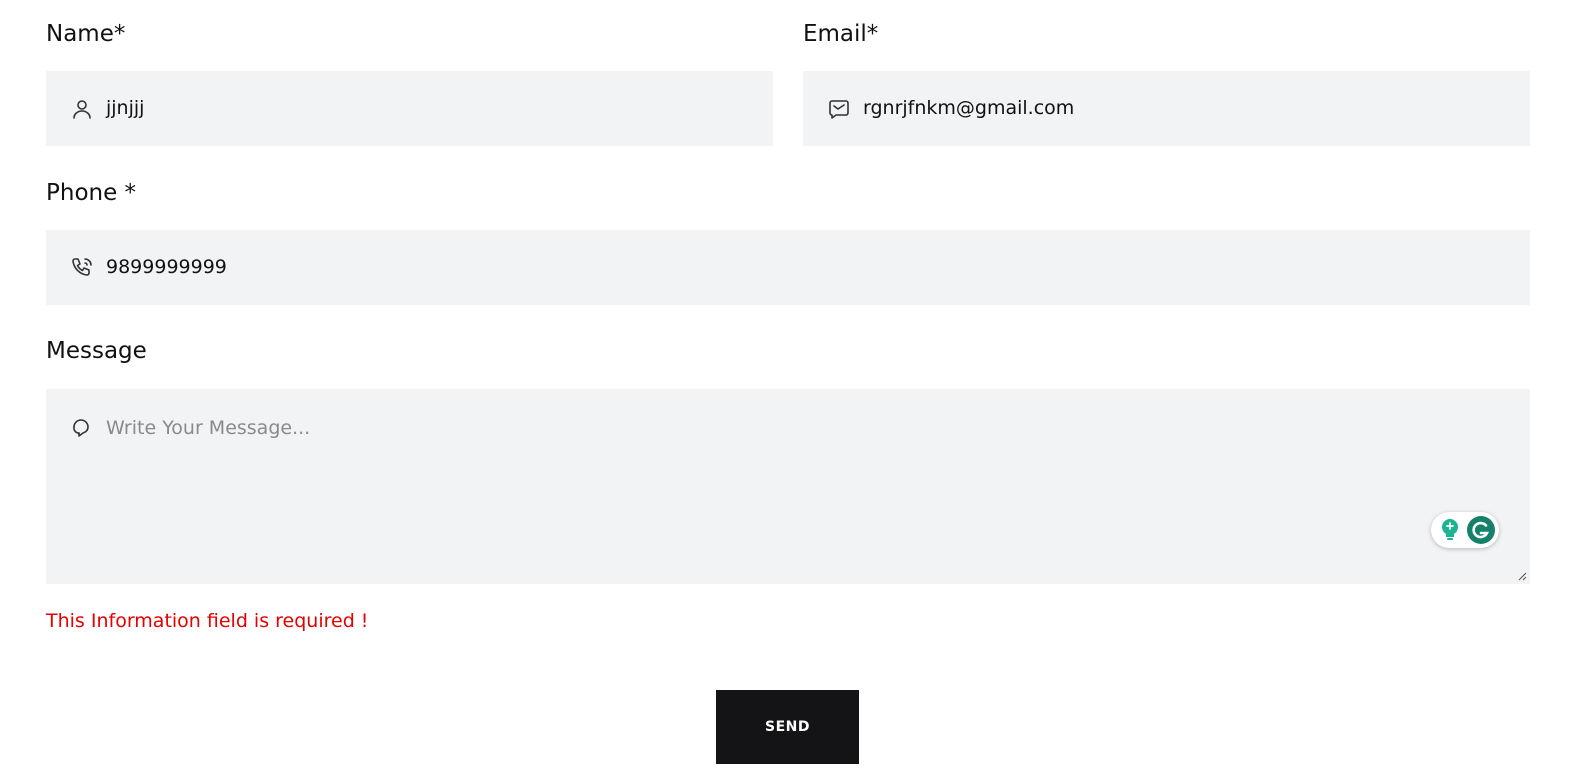 The height and width of the screenshot is (778, 1569). I want to click on email-field: rgnrjfnkm@gmail.com, so click(1166, 108).